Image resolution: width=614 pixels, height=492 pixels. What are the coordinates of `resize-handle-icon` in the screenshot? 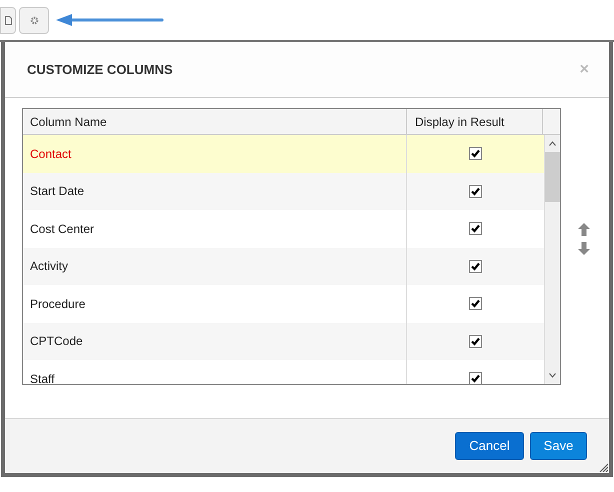 It's located at (603, 467).